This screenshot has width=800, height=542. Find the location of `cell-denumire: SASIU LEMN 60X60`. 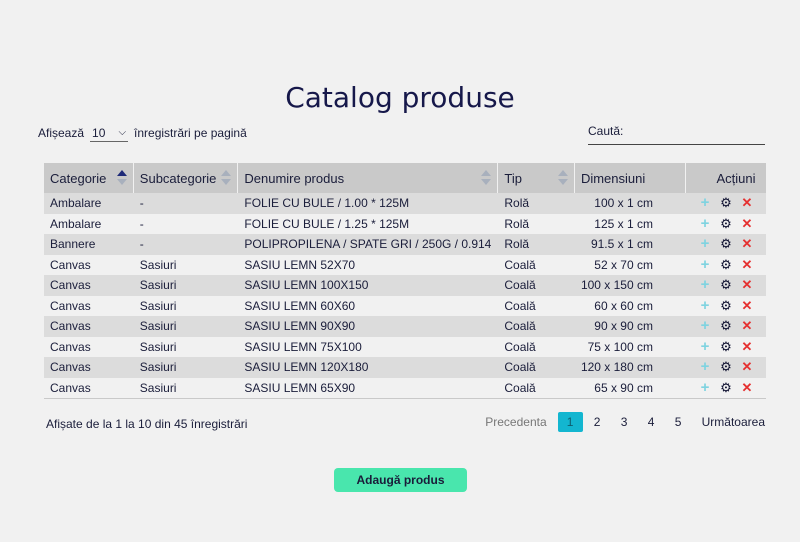

cell-denumire: SASIU LEMN 60X60 is located at coordinates (367, 305).